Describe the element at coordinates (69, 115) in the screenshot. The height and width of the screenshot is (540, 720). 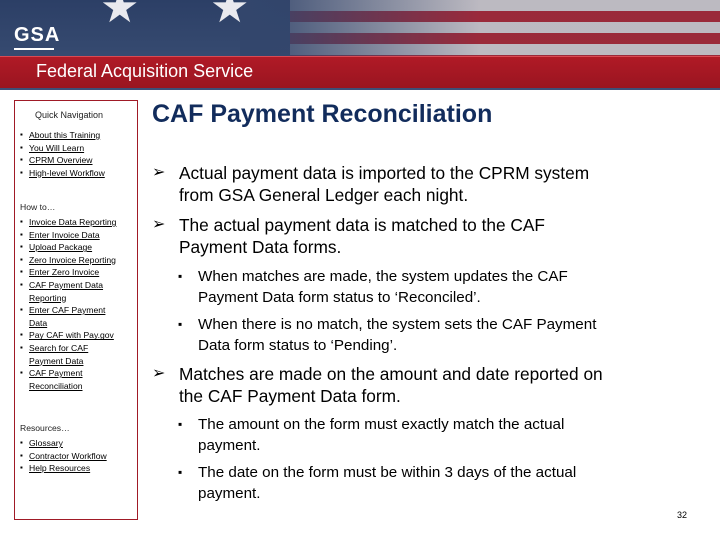
I see `quick-navigation-title: Quick Navigation` at that location.